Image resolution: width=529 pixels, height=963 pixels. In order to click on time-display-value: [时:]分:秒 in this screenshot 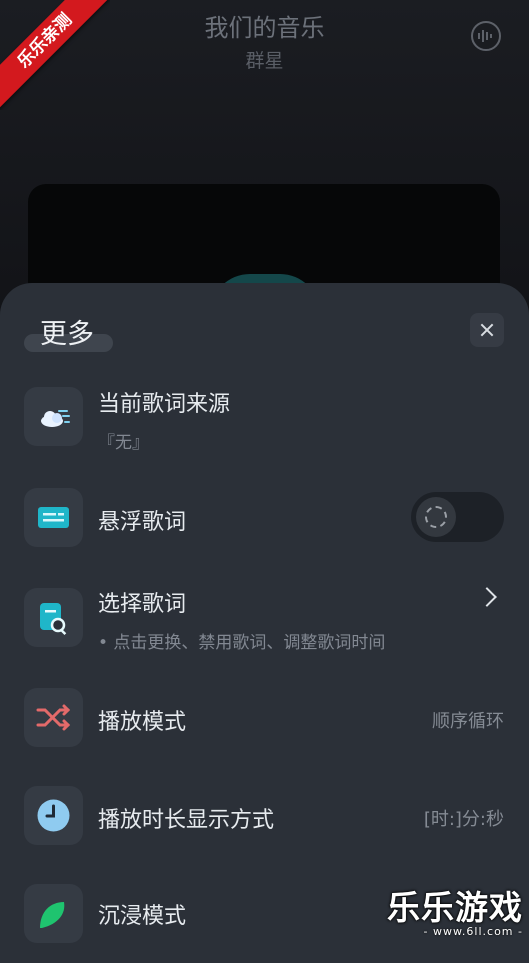, I will do `click(464, 818)`.